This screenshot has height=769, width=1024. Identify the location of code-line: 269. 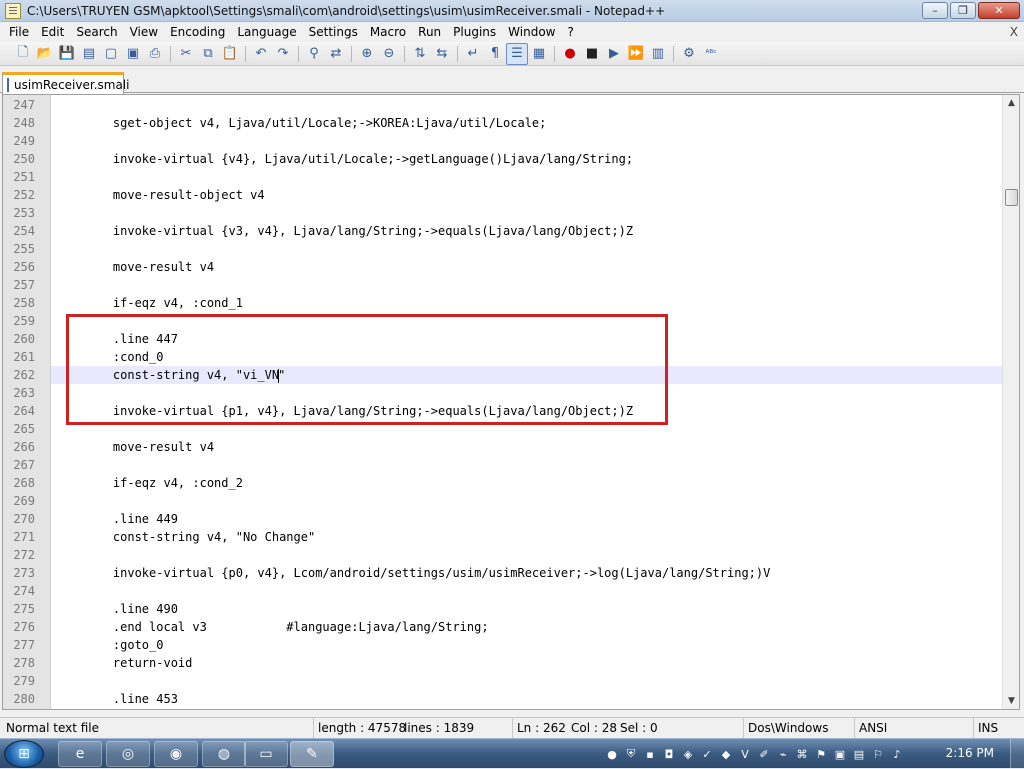
(508, 501).